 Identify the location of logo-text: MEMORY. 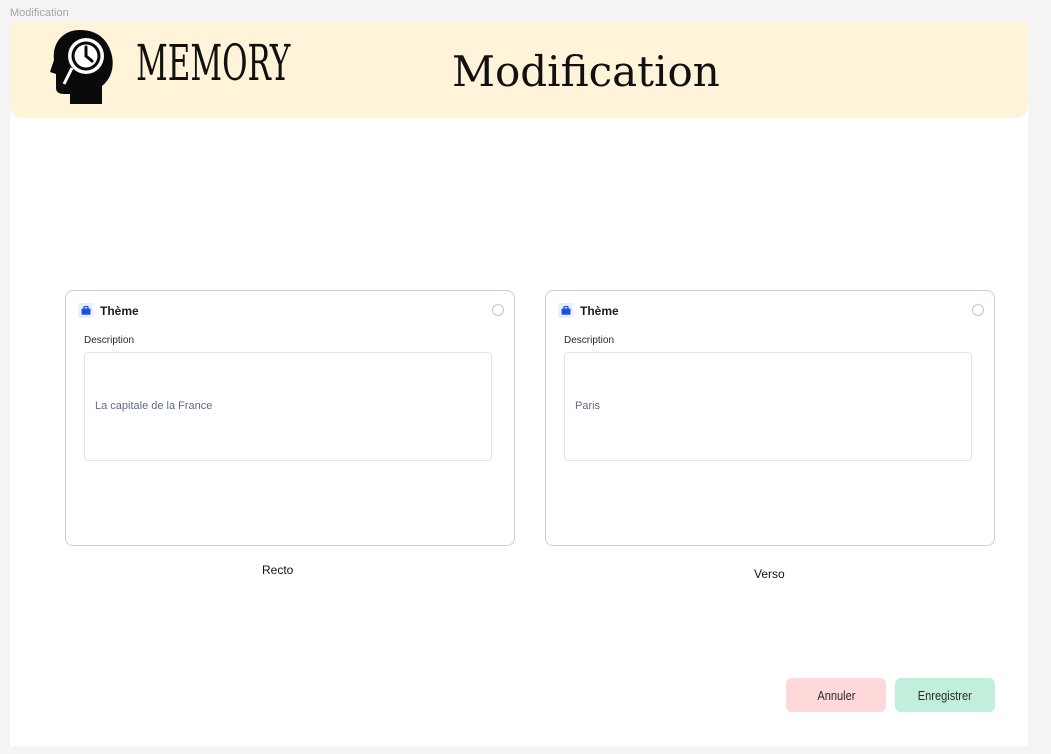
(213, 63).